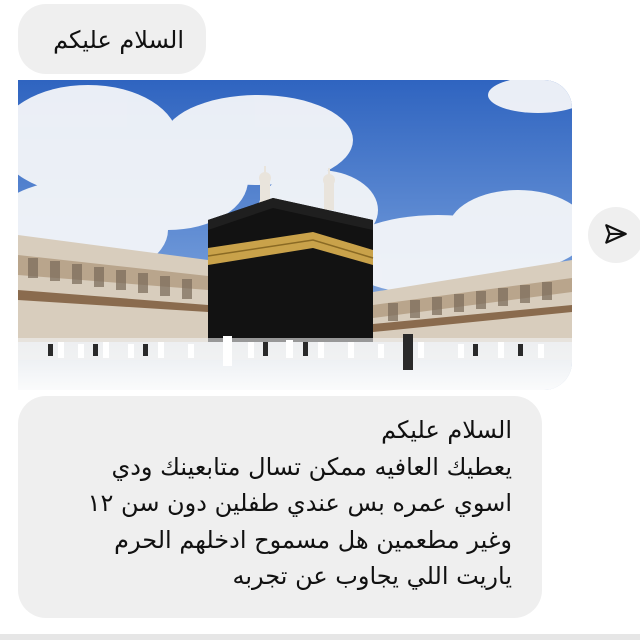 The width and height of the screenshot is (640, 640). Describe the element at coordinates (446, 430) in the screenshot. I see `question-line: السلام عليكم` at that location.